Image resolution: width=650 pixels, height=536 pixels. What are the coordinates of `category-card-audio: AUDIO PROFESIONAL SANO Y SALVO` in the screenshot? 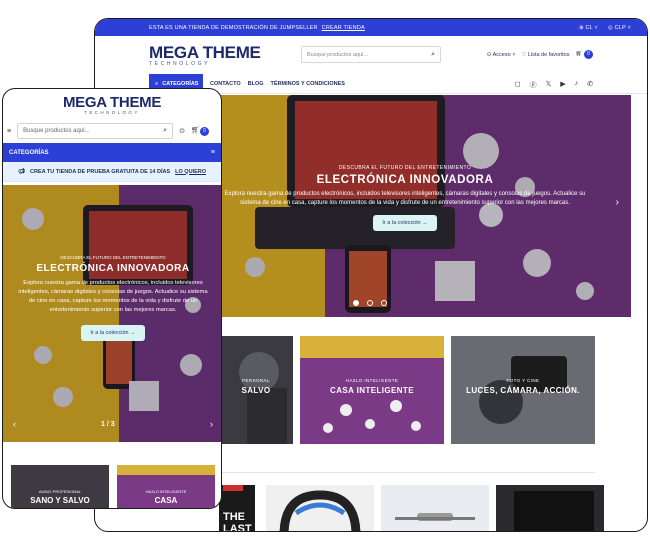 It's located at (60, 486).